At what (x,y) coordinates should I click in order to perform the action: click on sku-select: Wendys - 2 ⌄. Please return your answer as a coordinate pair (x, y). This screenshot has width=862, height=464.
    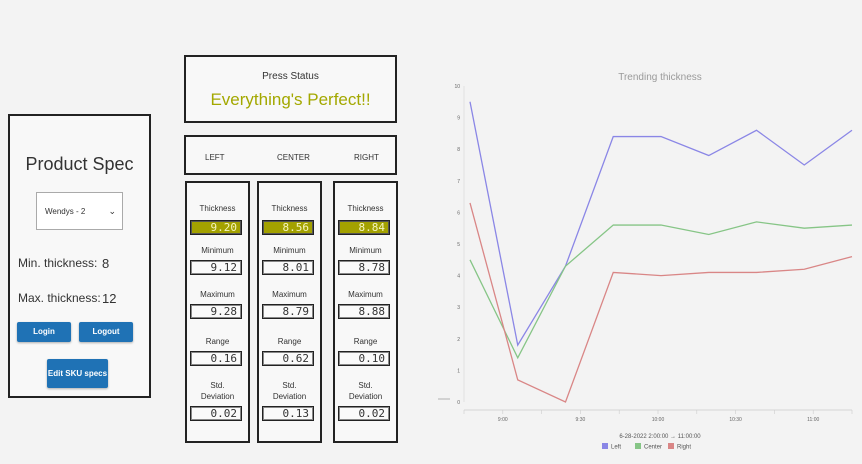
    Looking at the image, I should click on (79, 211).